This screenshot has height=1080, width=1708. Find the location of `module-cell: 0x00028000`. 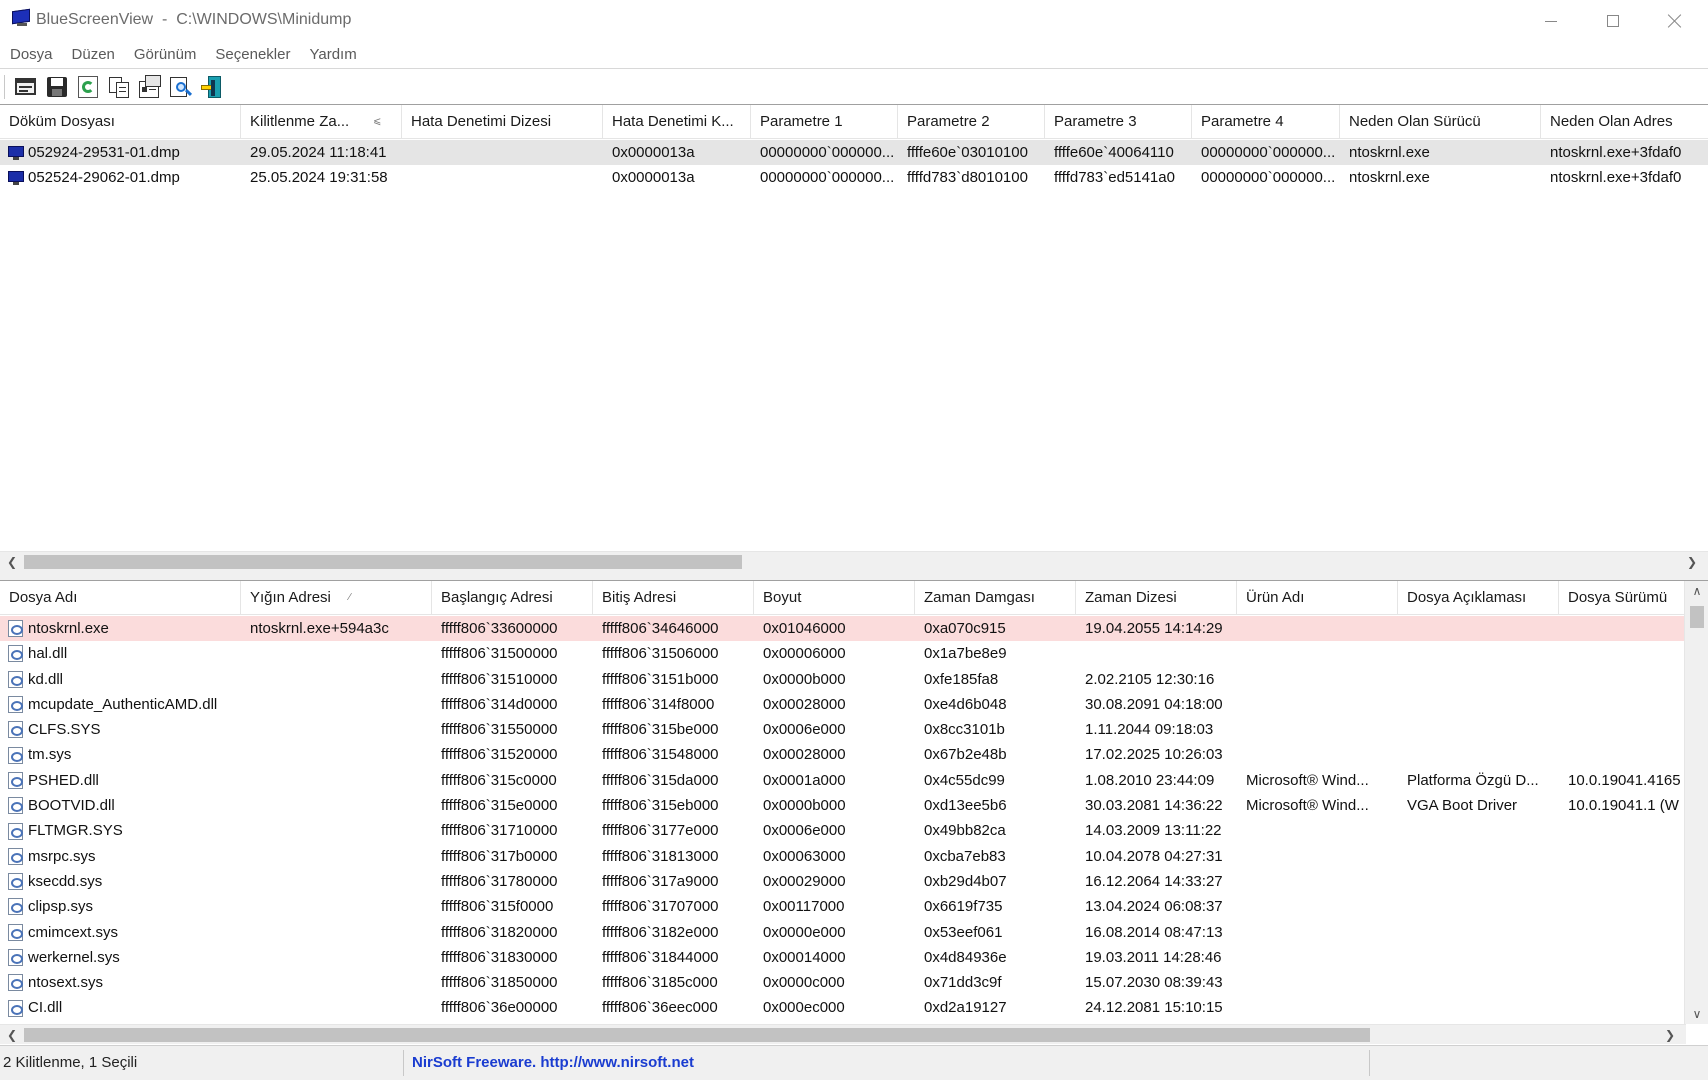

module-cell: 0x00028000 is located at coordinates (834, 754).